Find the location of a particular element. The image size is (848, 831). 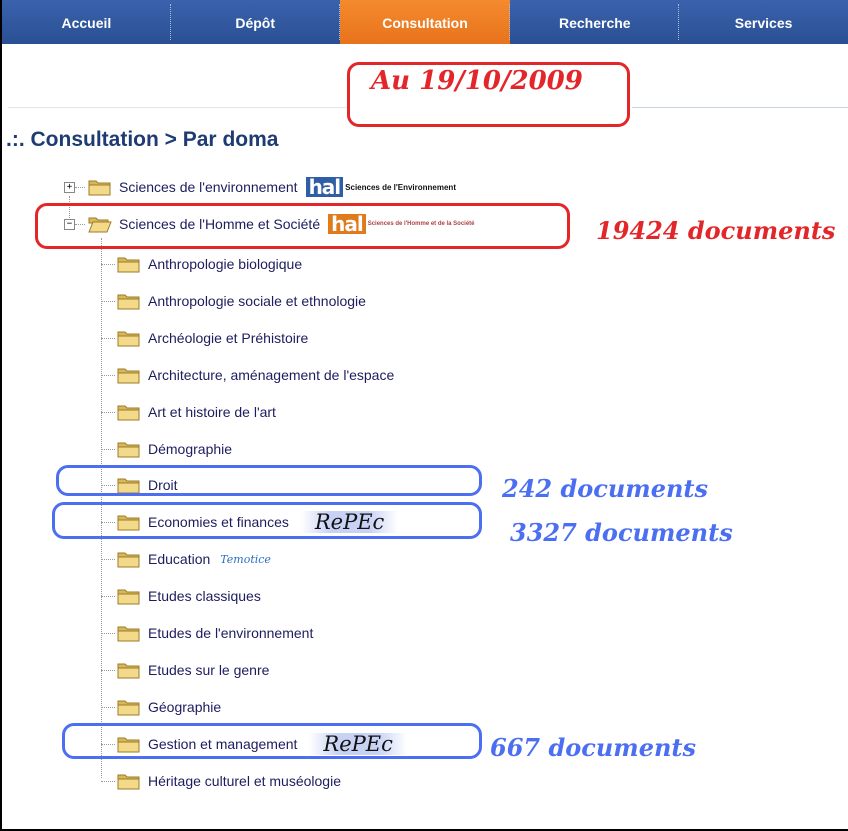

tree-item-archeologie-et-prehistoire: Archéologie et Préhistoire is located at coordinates (212, 338).